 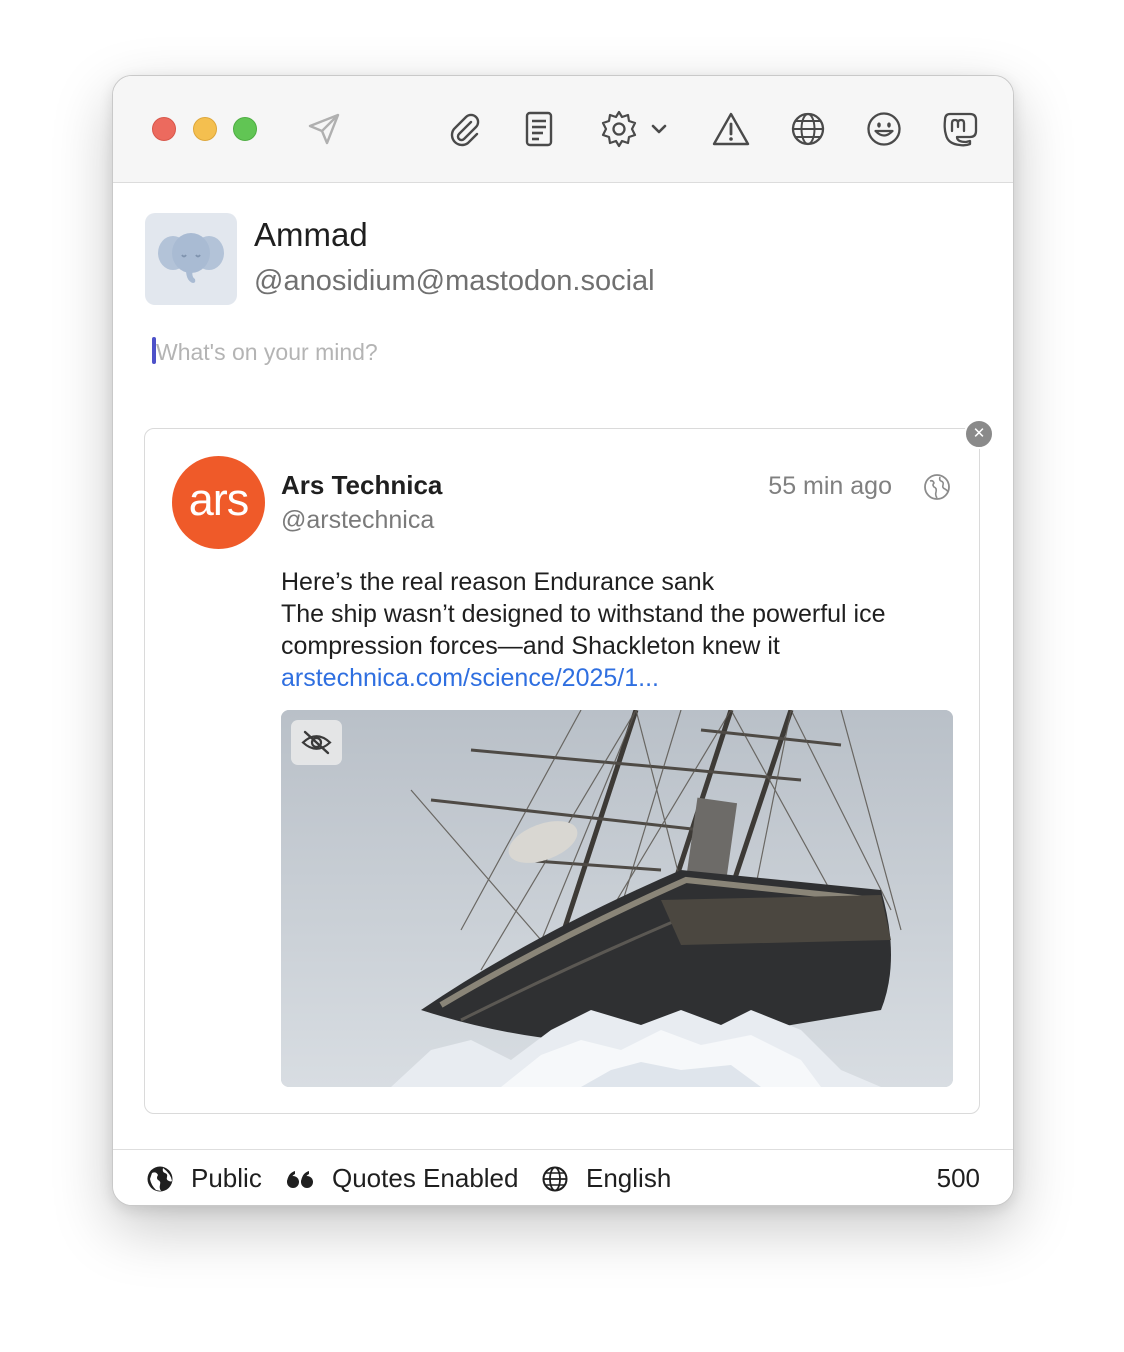 What do you see at coordinates (245, 129) in the screenshot?
I see `zoom-window-button` at bounding box center [245, 129].